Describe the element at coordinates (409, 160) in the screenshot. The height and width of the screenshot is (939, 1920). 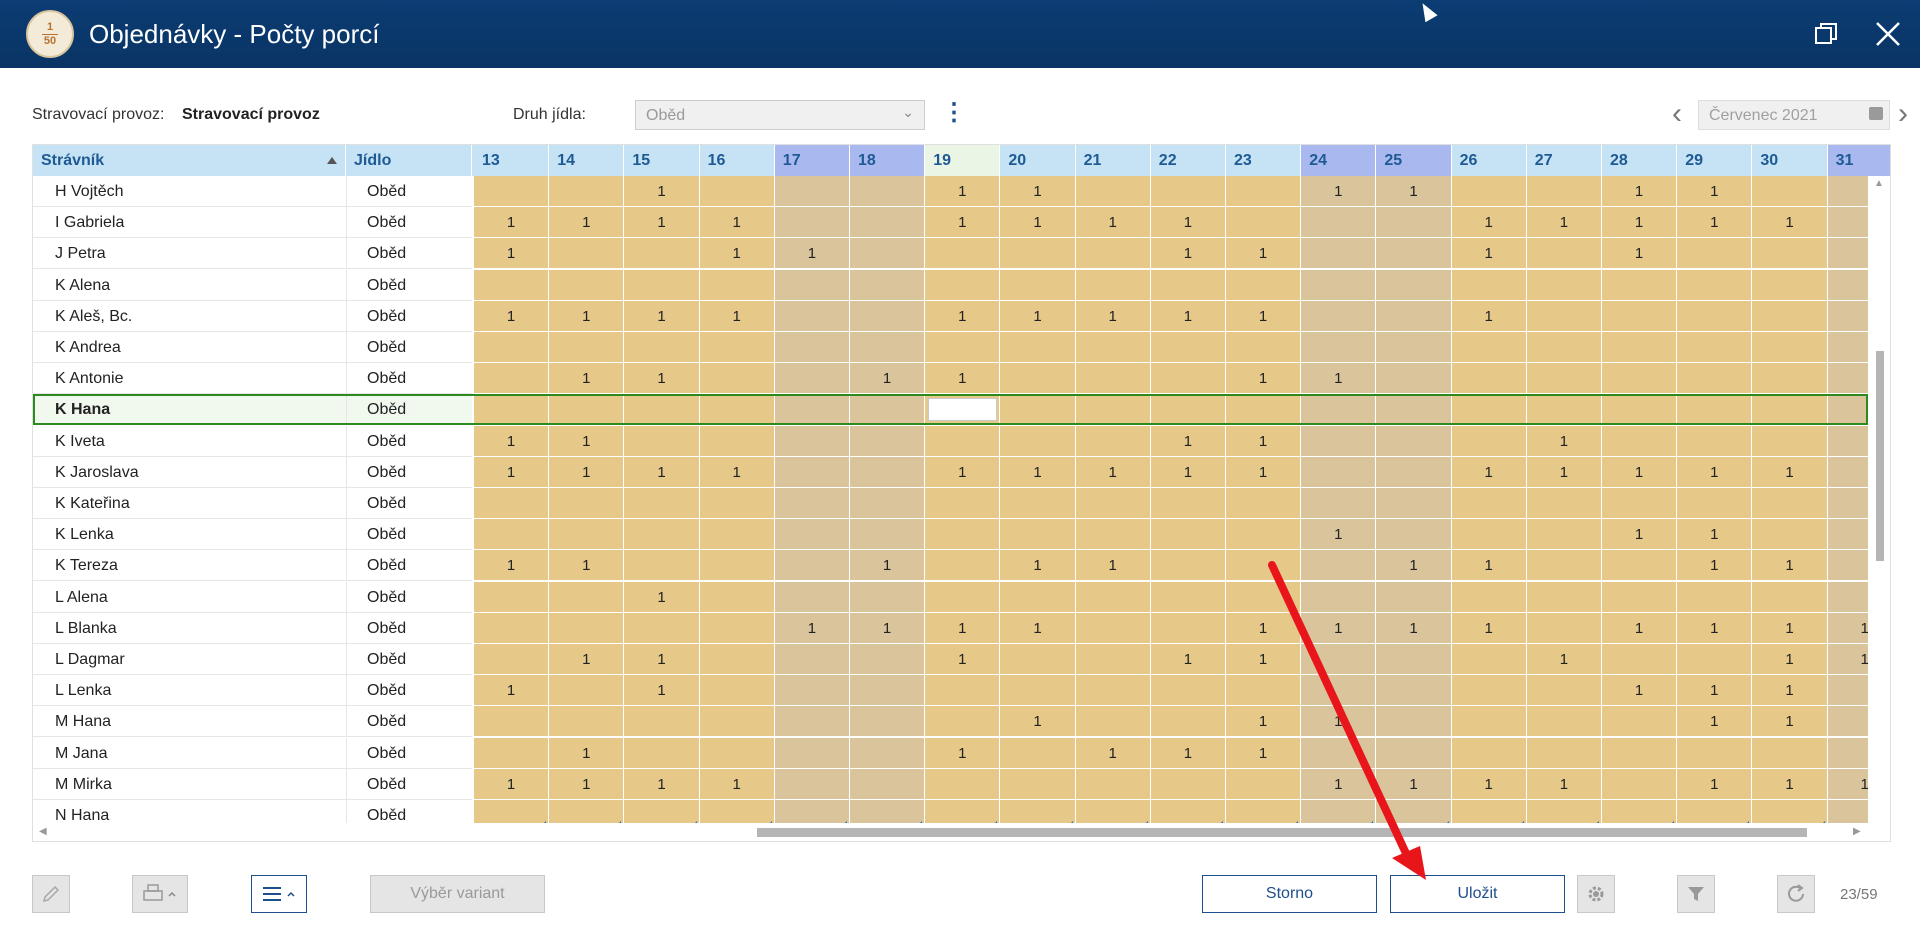
I see `column-header-jidlo: Jídlo` at that location.